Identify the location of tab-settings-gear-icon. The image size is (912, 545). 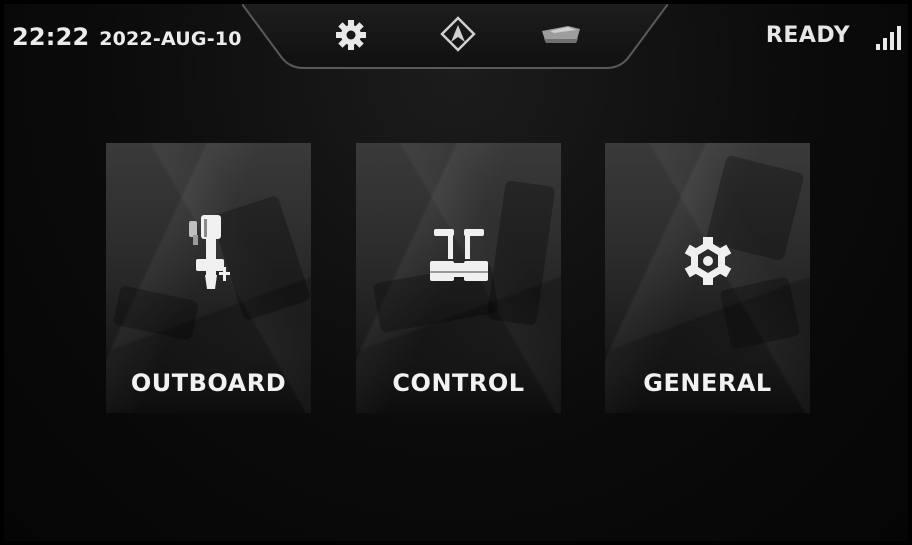
(351, 35).